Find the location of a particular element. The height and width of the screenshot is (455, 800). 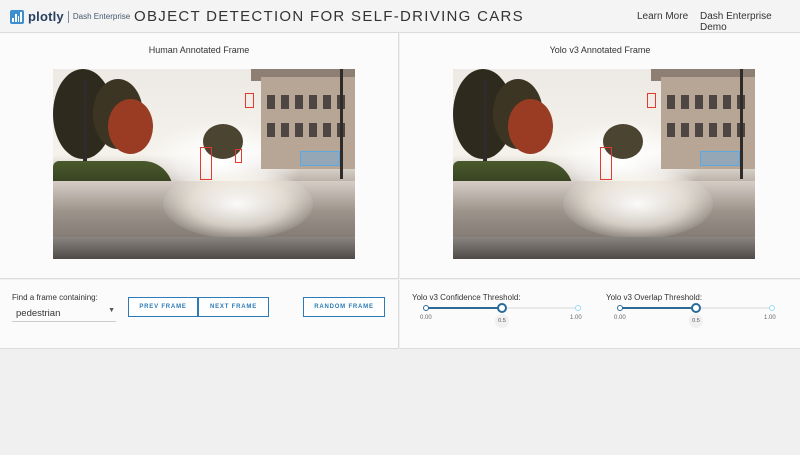

dash-enterprise-demo-link: Dash Enterprise Demo is located at coordinates (750, 22).